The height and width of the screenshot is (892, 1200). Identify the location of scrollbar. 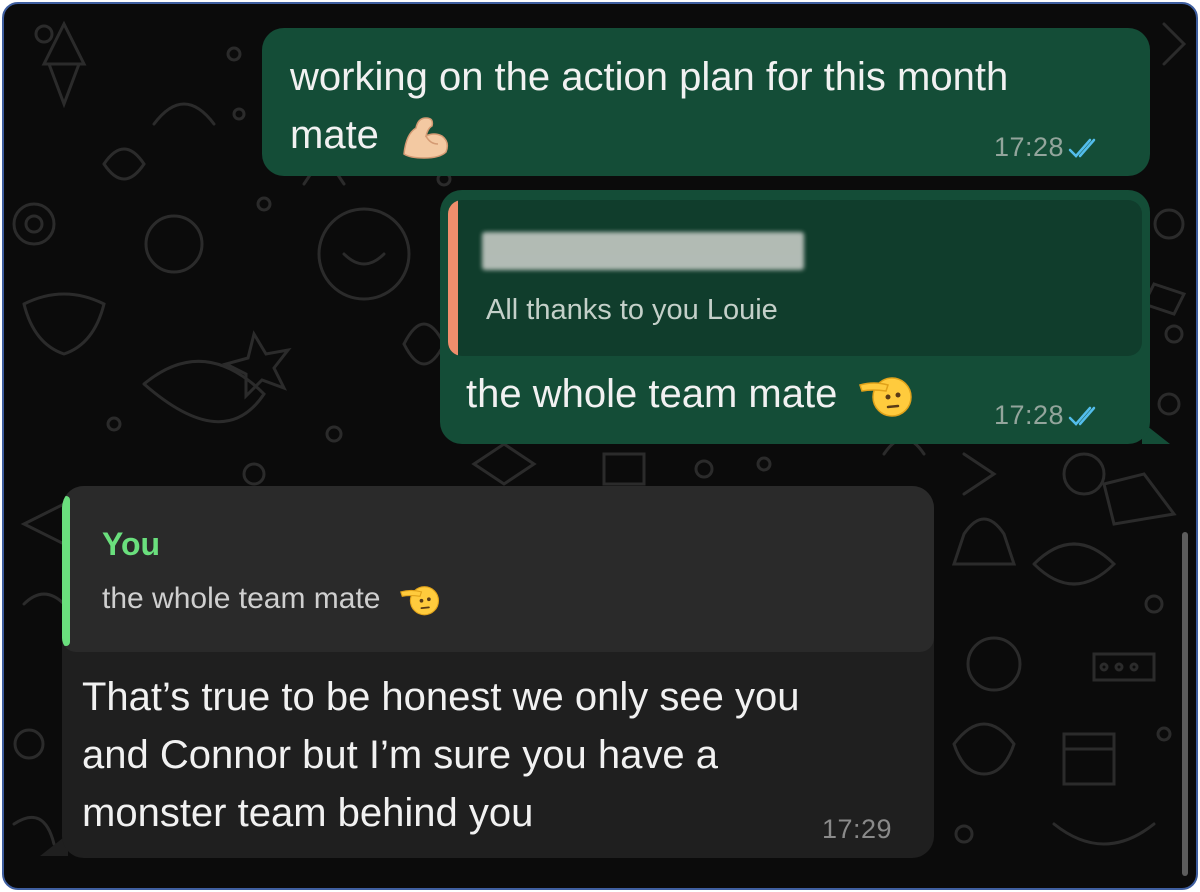
(1185, 704).